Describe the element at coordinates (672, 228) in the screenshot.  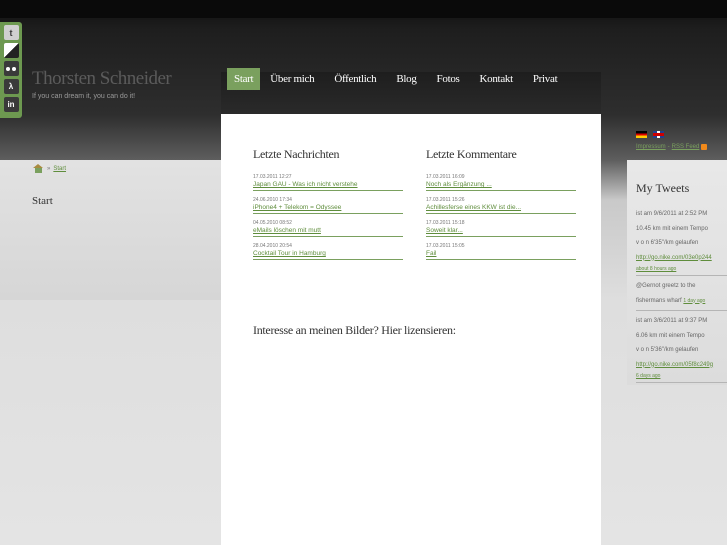
I see `tweet-text: 10.45 km mit einem Tempo` at that location.